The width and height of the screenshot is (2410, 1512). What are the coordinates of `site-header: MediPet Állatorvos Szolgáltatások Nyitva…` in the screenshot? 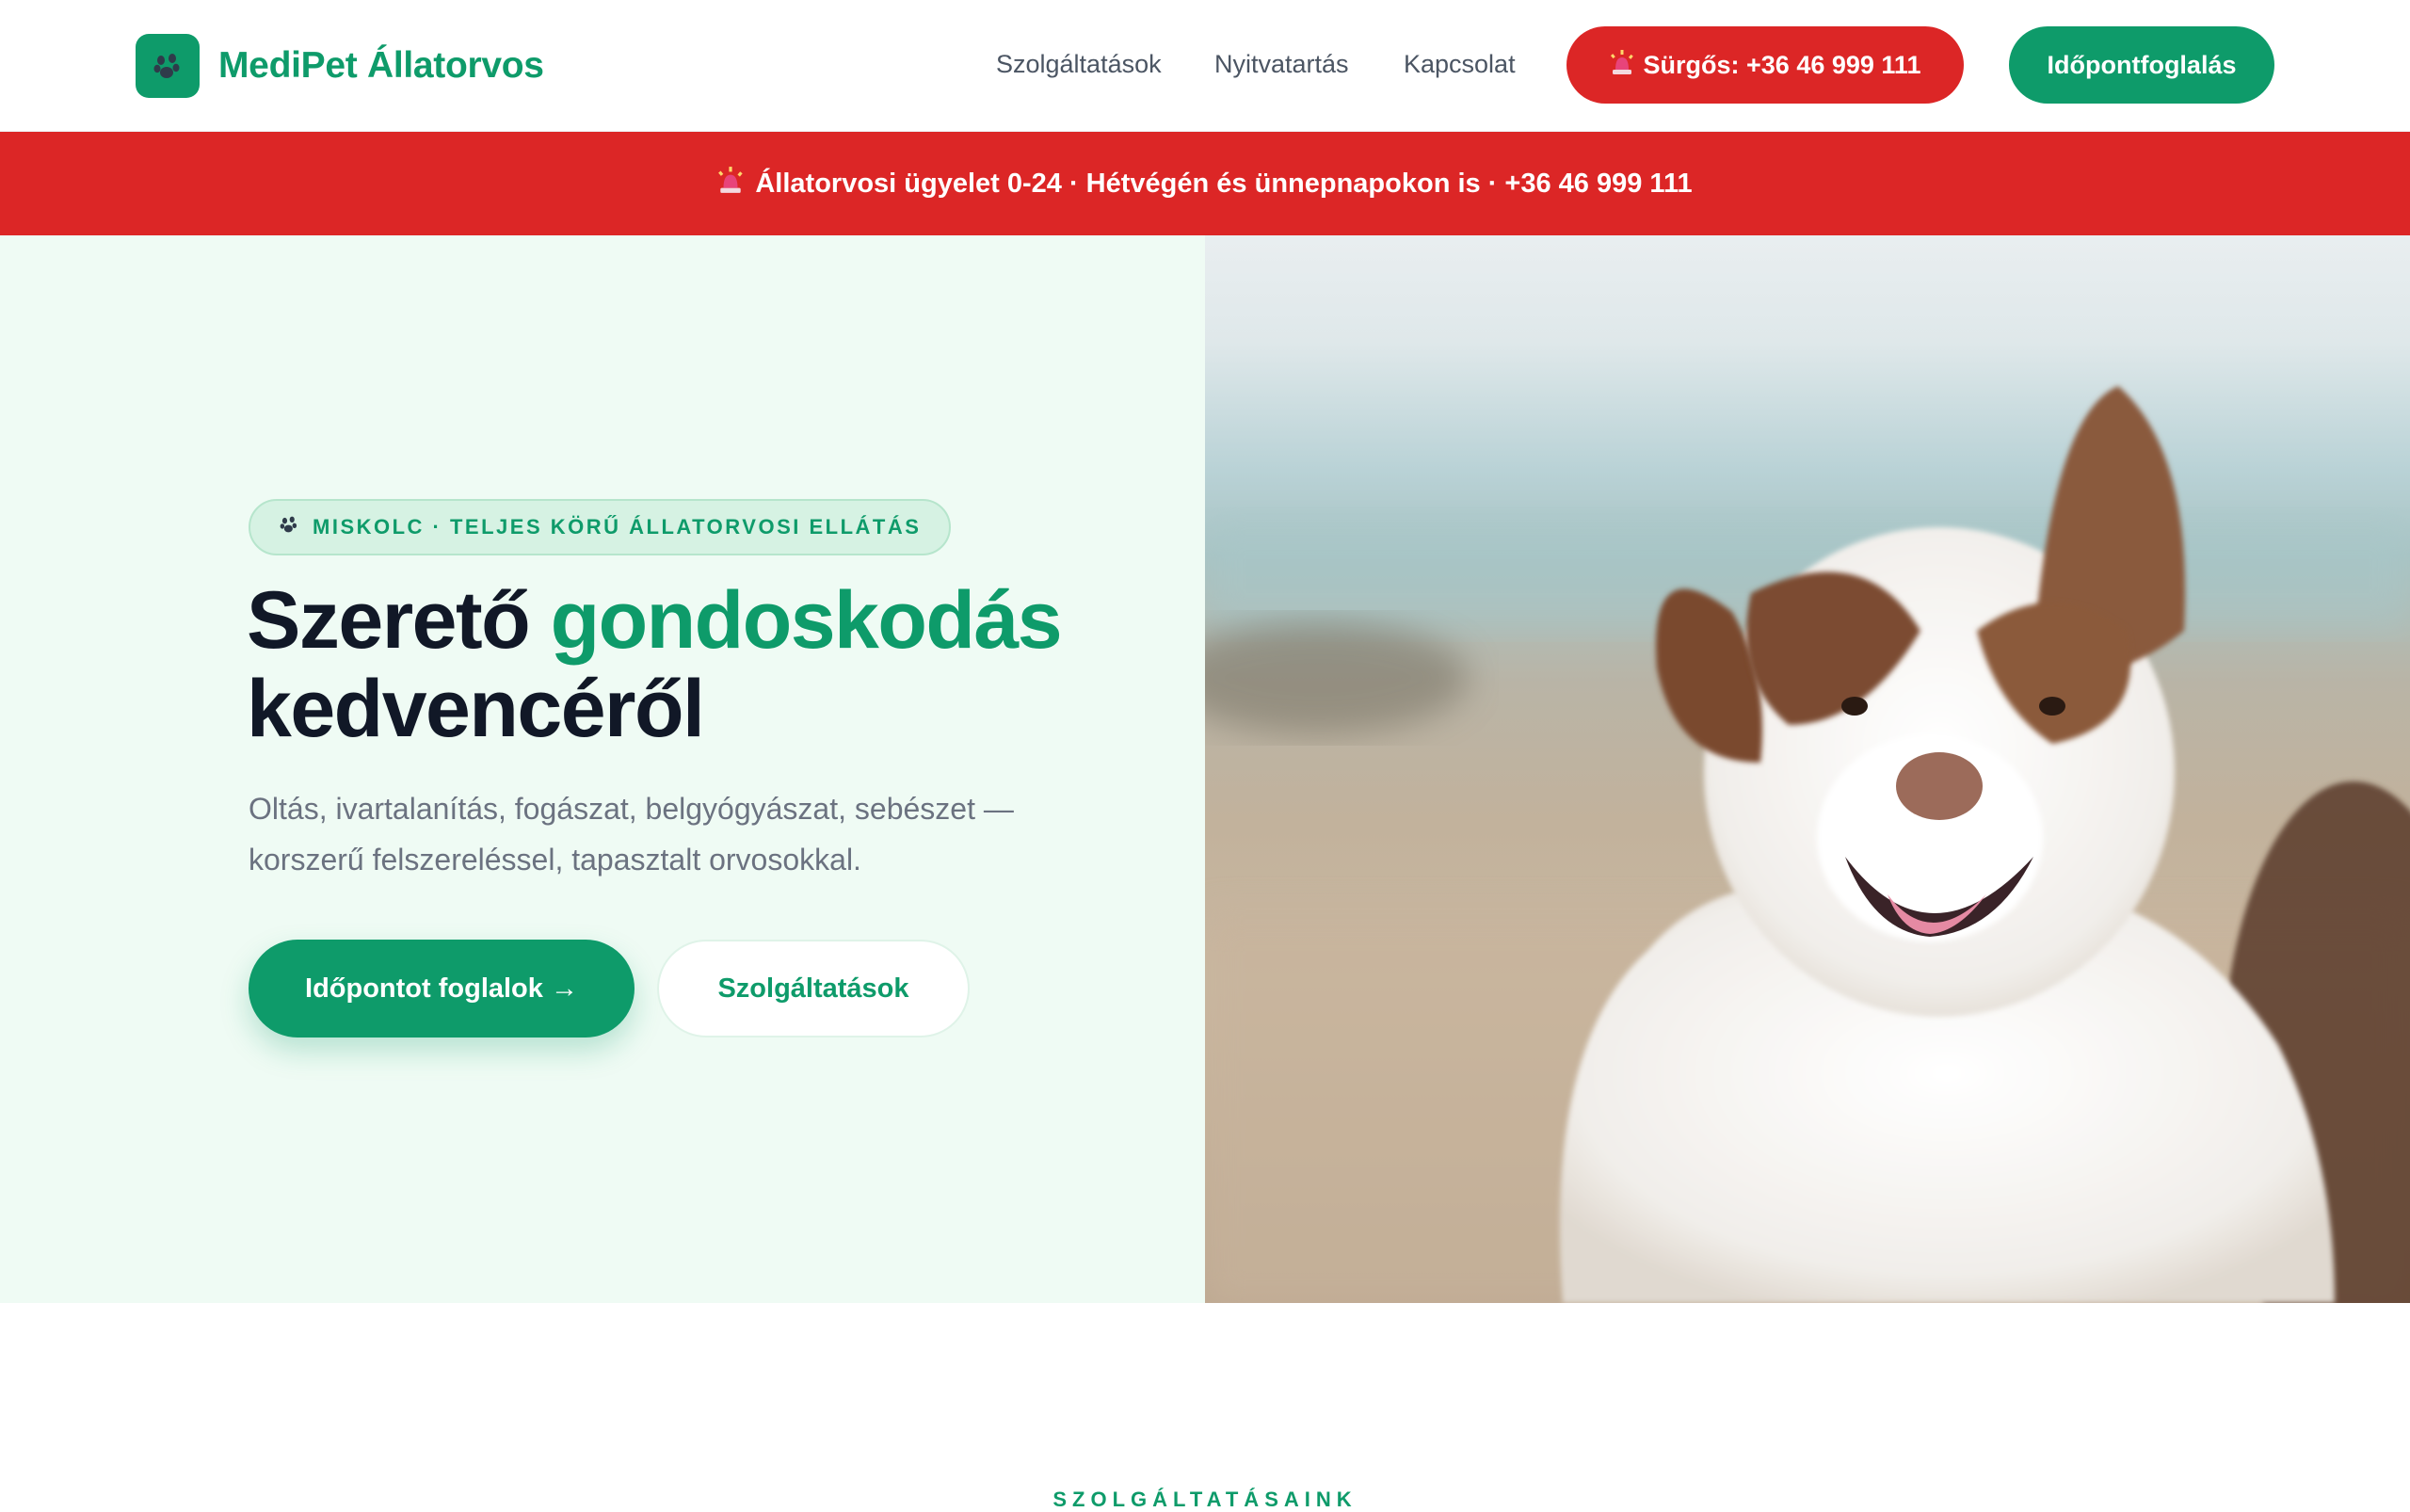 It's located at (1205, 66).